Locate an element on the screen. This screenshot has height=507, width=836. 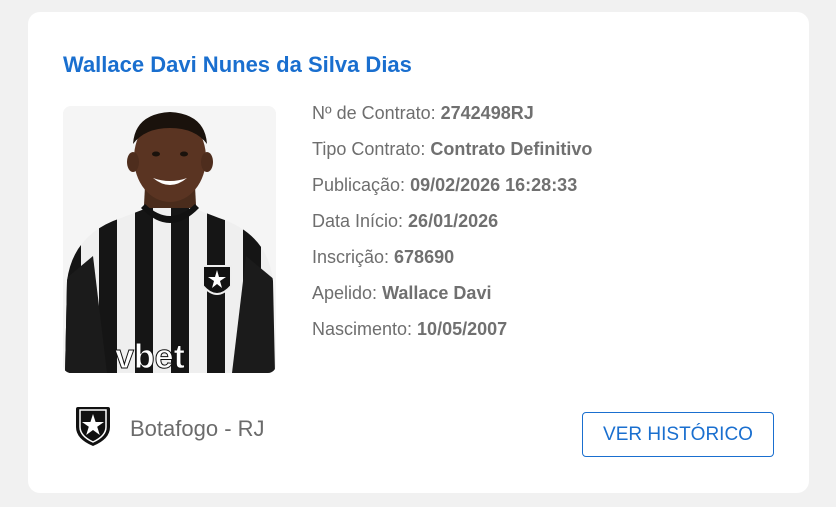
shirt-sponsor: vbet is located at coordinates (150, 355).